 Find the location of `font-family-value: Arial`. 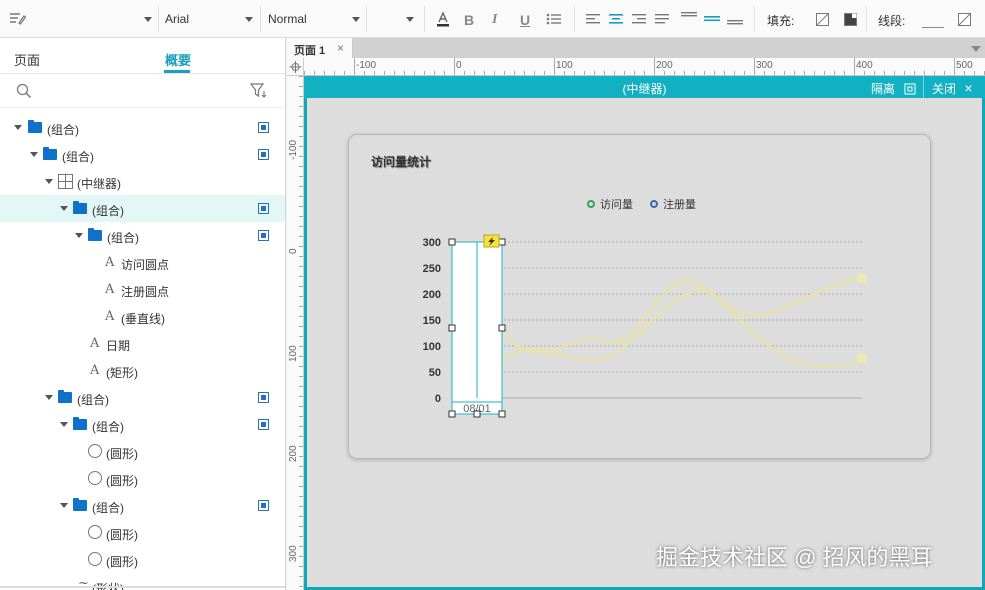

font-family-value: Arial is located at coordinates (177, 19).